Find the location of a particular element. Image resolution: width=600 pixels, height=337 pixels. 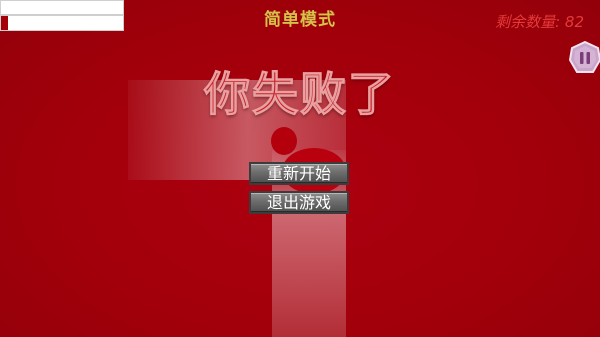

player-ball is located at coordinates (284, 141).